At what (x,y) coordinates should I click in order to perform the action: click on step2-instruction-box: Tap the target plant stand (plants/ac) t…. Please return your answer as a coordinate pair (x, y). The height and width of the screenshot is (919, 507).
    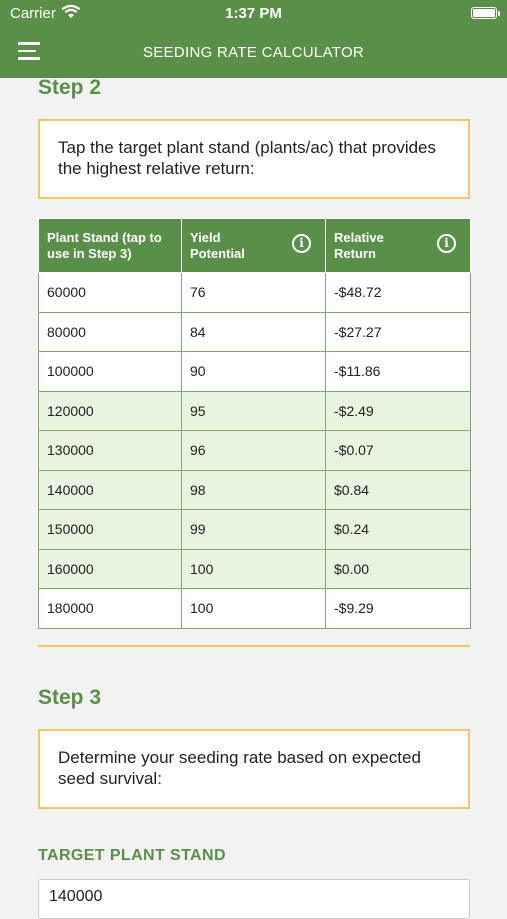
    Looking at the image, I should click on (254, 159).